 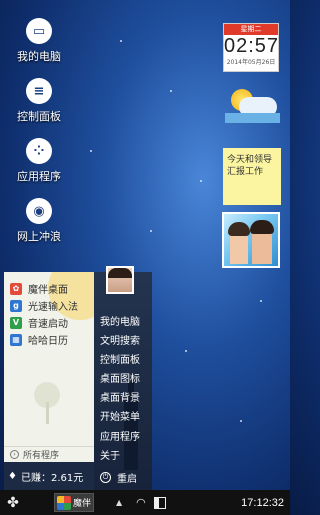 What do you see at coordinates (39, 31) in the screenshot?
I see `computer-icon: ▭` at bounding box center [39, 31].